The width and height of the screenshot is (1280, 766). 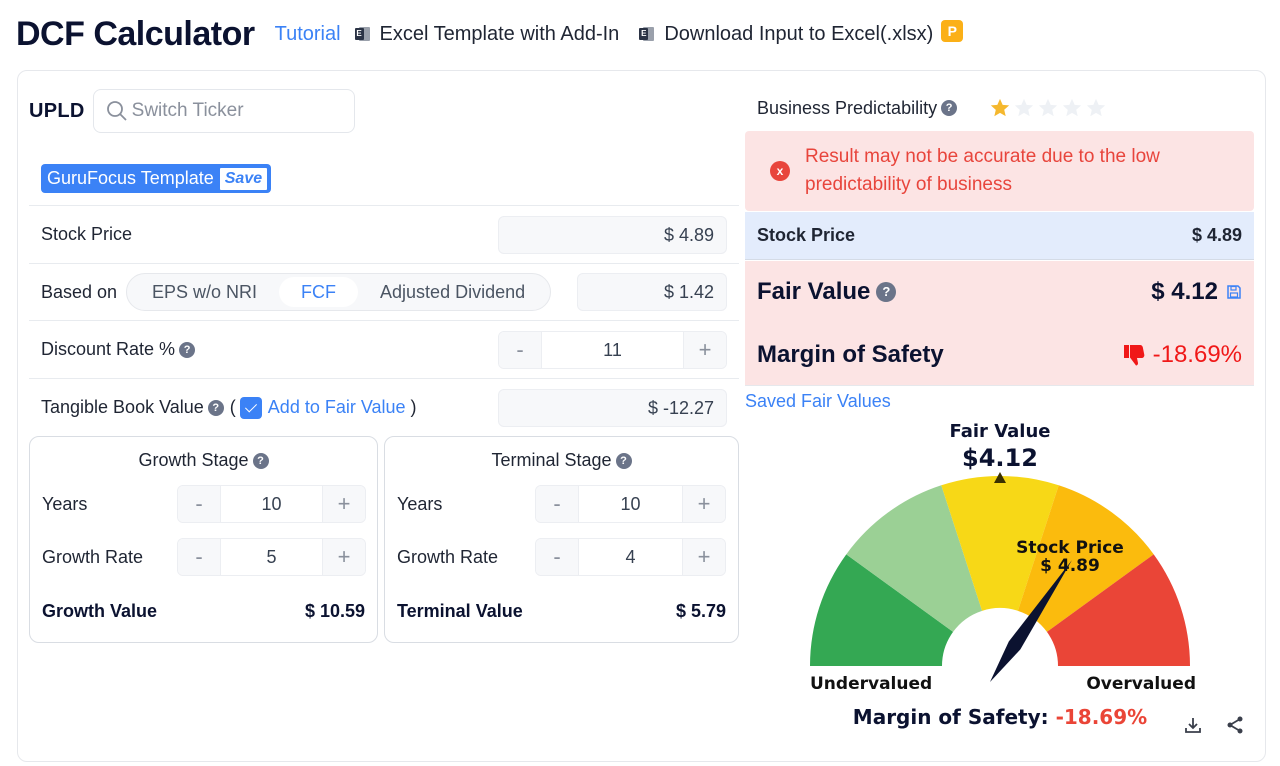 What do you see at coordinates (799, 33) in the screenshot?
I see `download-input-label: Download Input to Excel(.xlsx)` at bounding box center [799, 33].